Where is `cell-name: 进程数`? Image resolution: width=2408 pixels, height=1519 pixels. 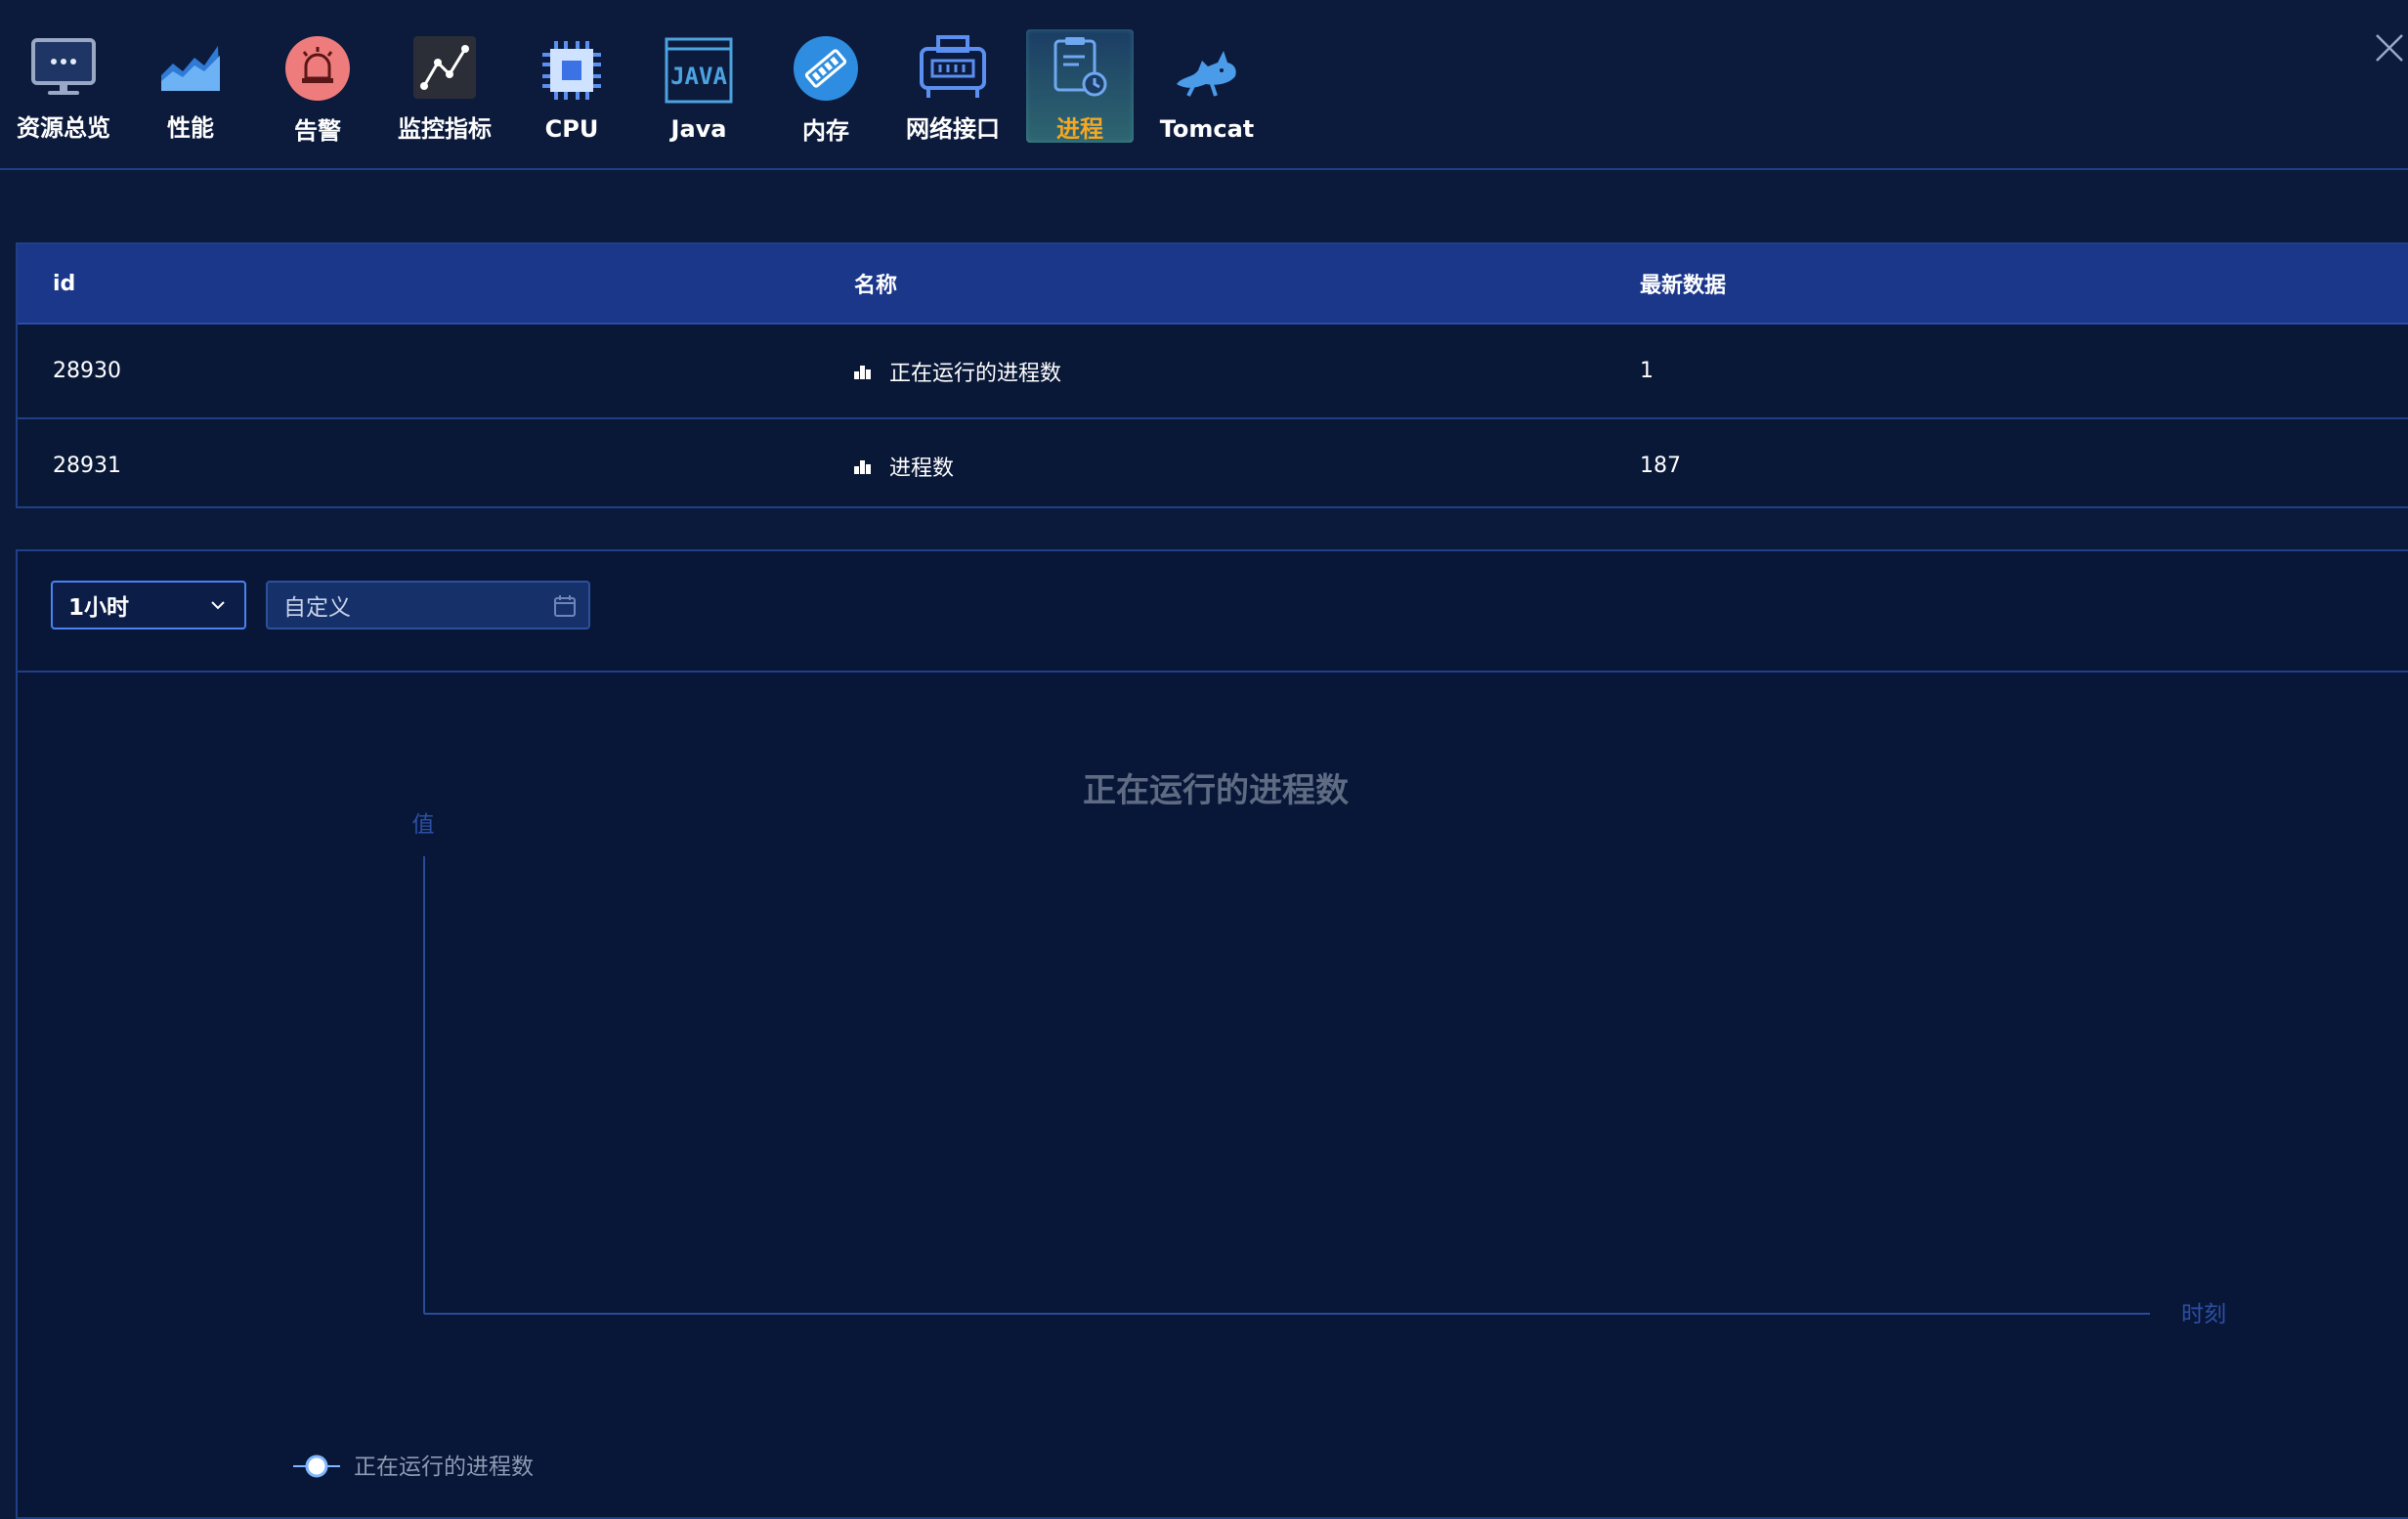 cell-name: 进程数 is located at coordinates (1216, 466).